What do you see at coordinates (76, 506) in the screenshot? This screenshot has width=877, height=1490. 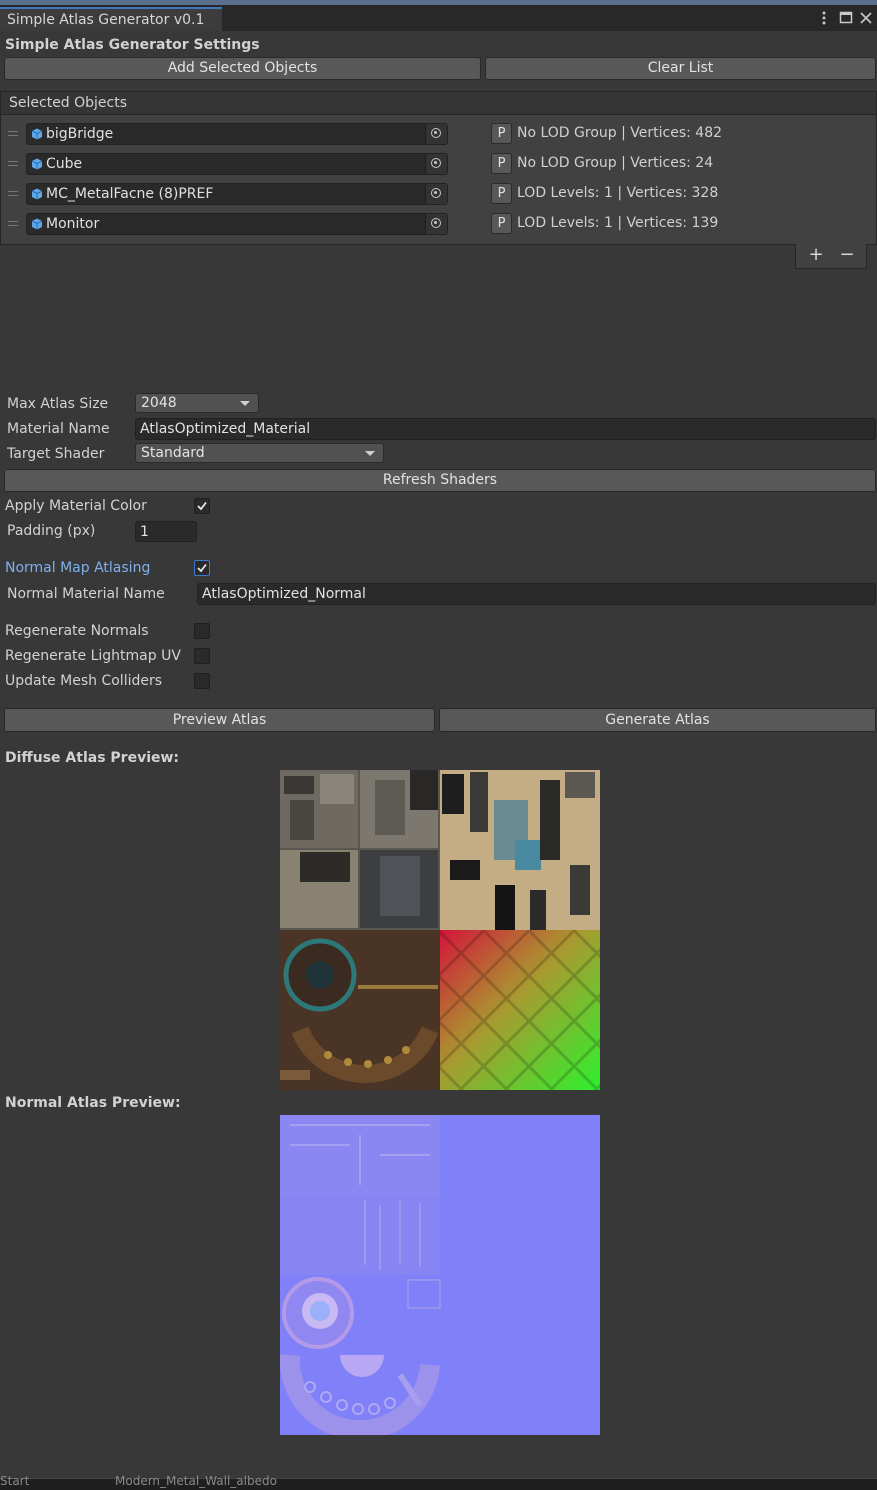 I see `apply-material-color-label: Apply Material Color` at bounding box center [76, 506].